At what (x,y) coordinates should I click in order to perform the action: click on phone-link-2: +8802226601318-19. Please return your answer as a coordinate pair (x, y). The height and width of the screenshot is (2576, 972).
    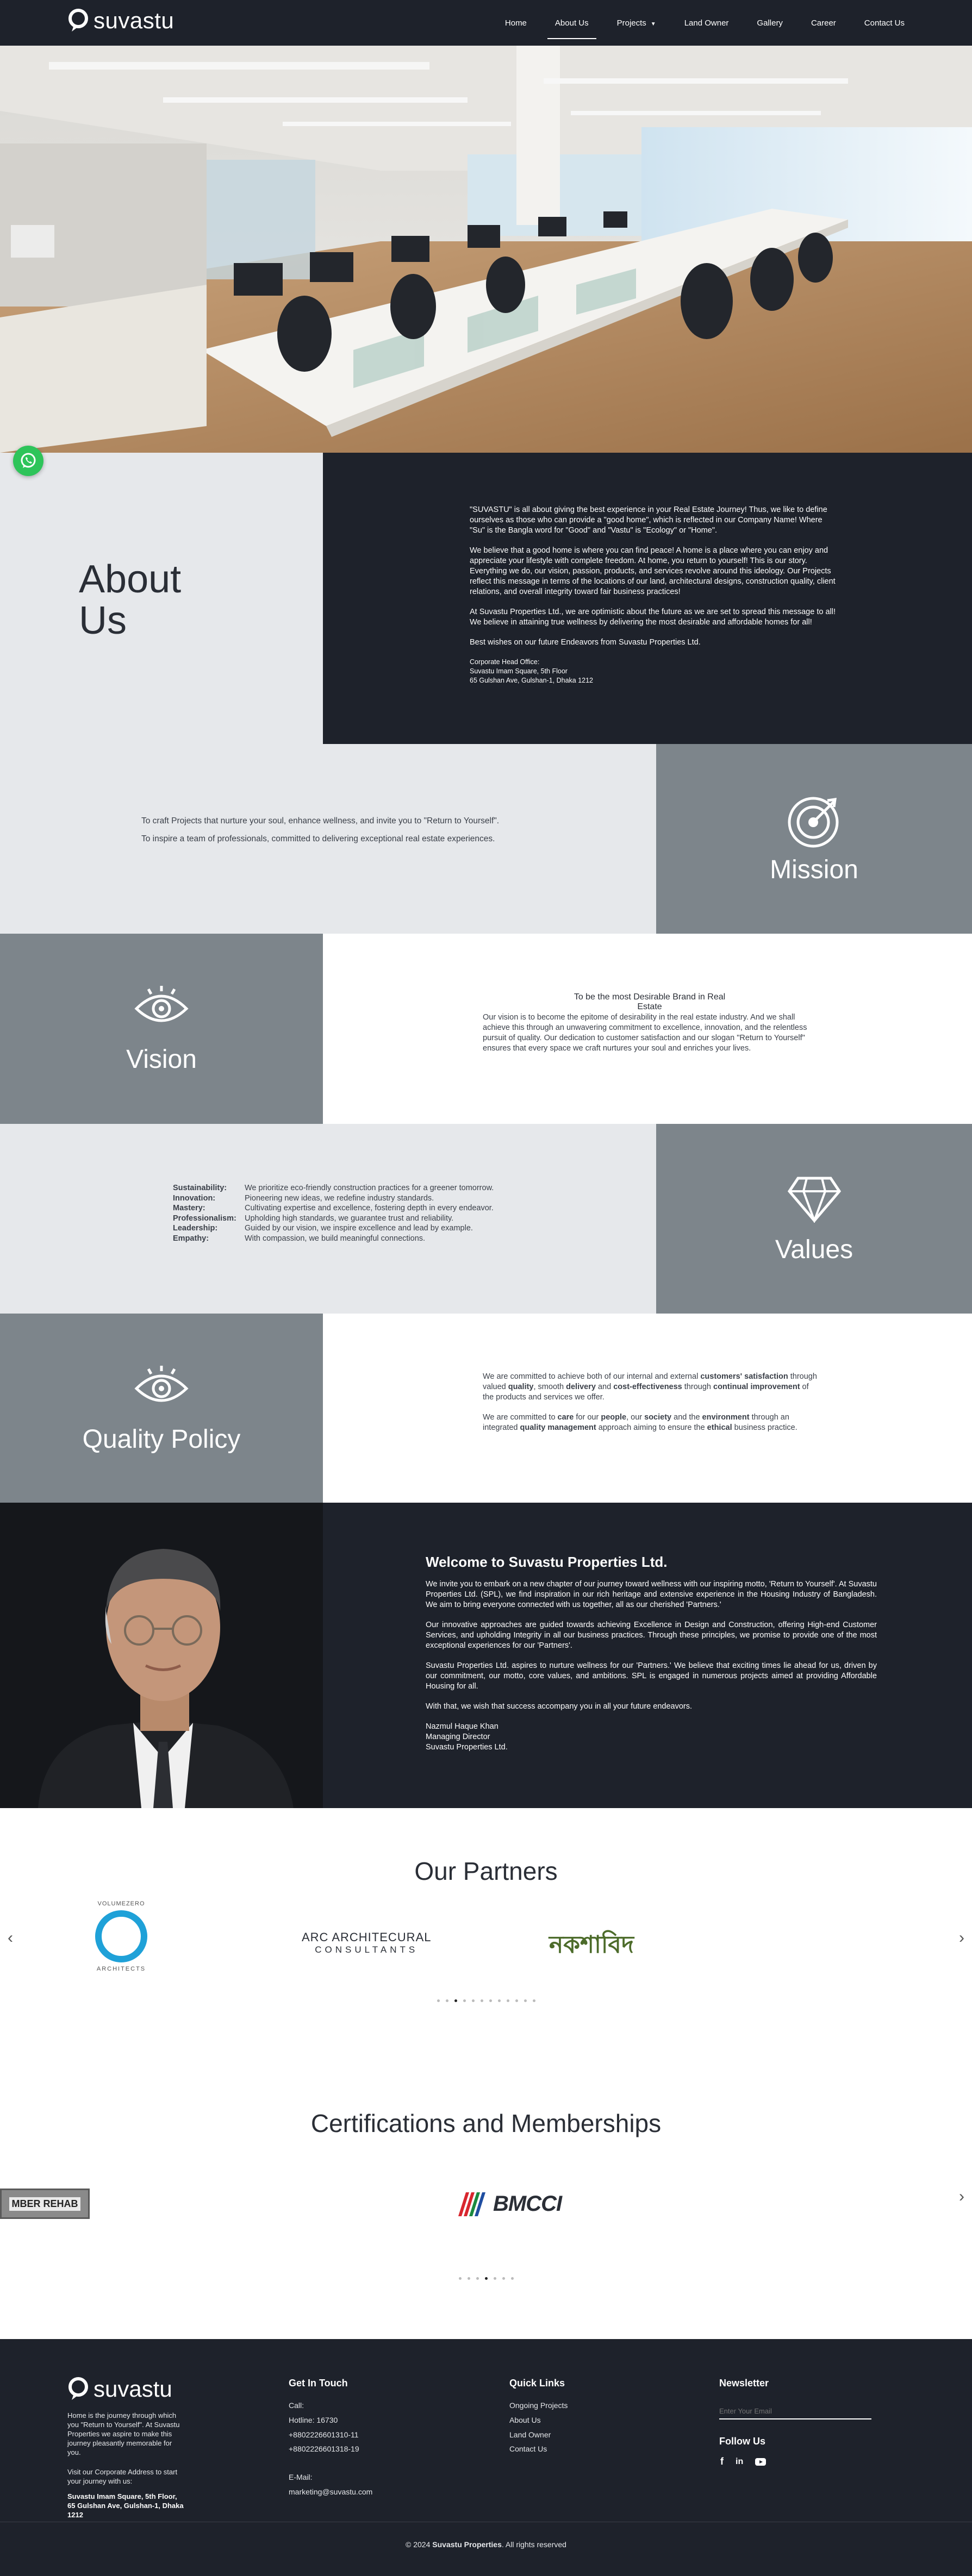
    Looking at the image, I should click on (324, 2448).